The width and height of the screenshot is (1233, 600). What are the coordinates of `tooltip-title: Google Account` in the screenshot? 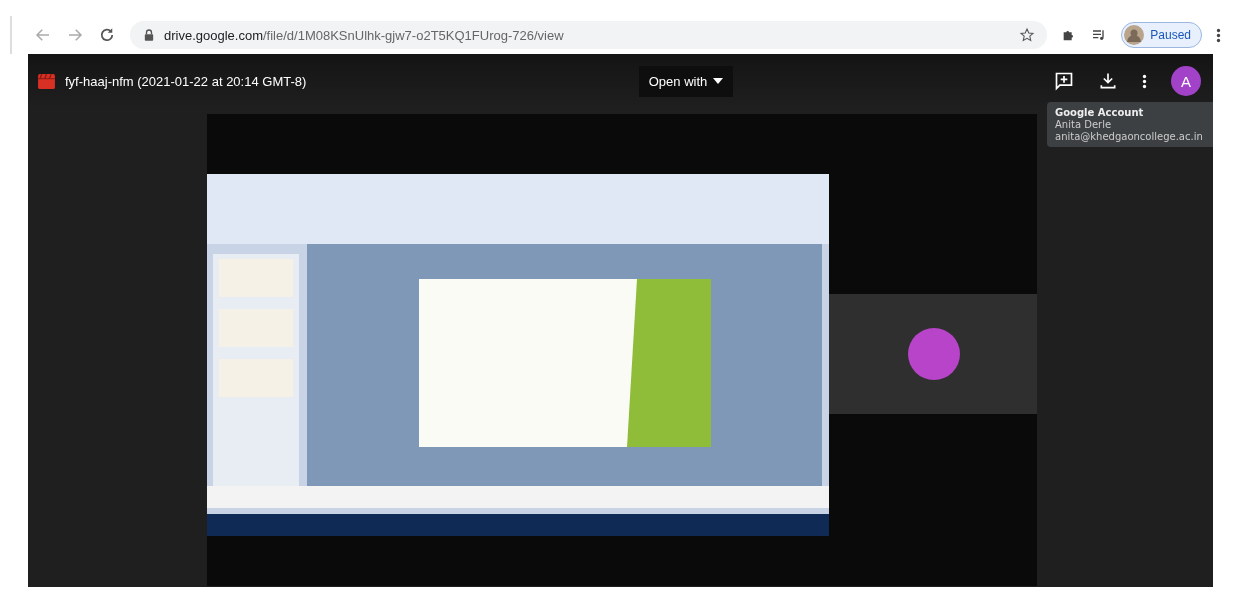 It's located at (1100, 112).